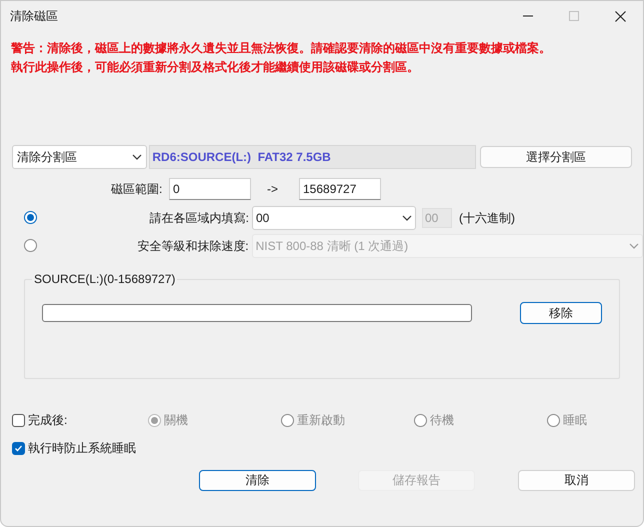  I want to click on warning-text: 警告：清除後，磁區上的數據將永久遺失並且無法恢復。請確認要清除的磁區中沒有重要數據或檔案。, so click(281, 48).